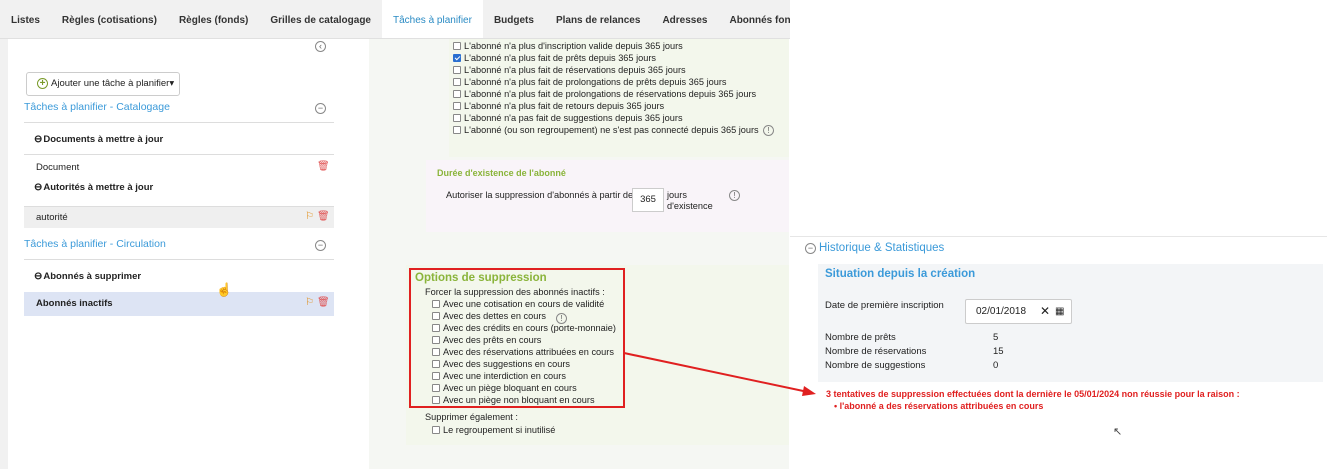 This screenshot has width=1327, height=469. I want to click on dropdown-caret: ▾, so click(172, 83).